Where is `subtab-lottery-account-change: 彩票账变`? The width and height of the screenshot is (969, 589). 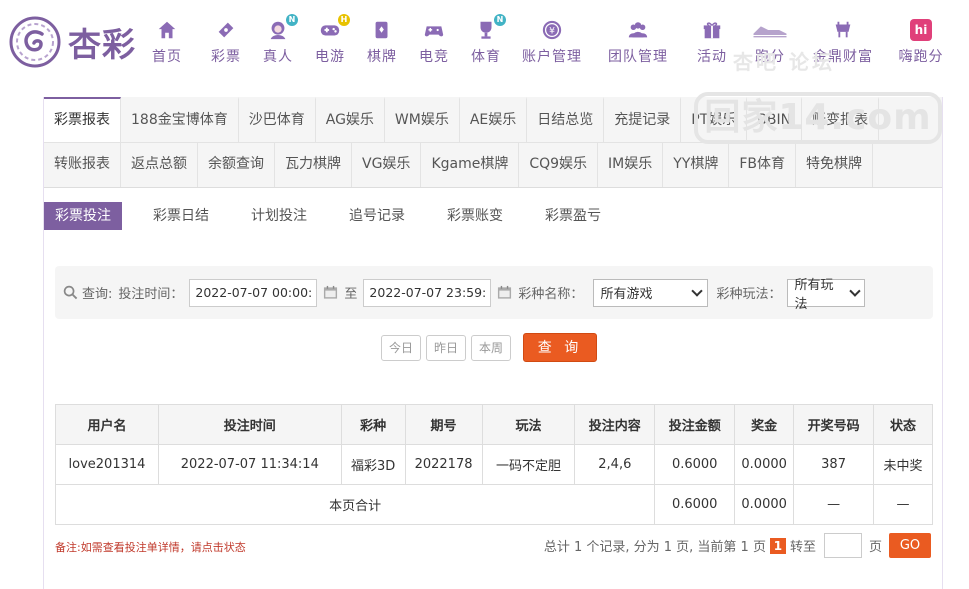 subtab-lottery-account-change: 彩票账变 is located at coordinates (475, 216).